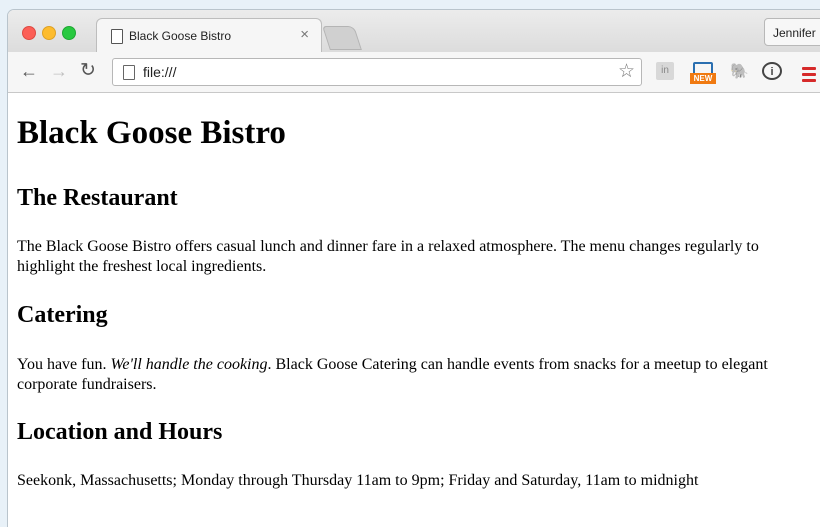 The height and width of the screenshot is (527, 820). Describe the element at coordinates (304, 34) in the screenshot. I see `tab-close-icon: ×` at that location.